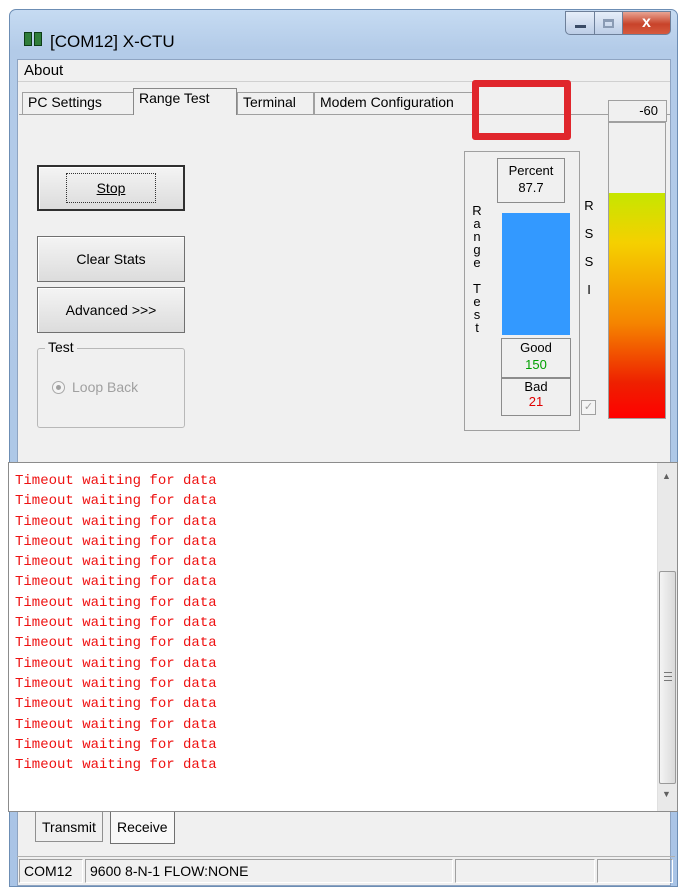 The image size is (683, 890). Describe the element at coordinates (105, 387) in the screenshot. I see `loop-back-label: Loop Back` at that location.